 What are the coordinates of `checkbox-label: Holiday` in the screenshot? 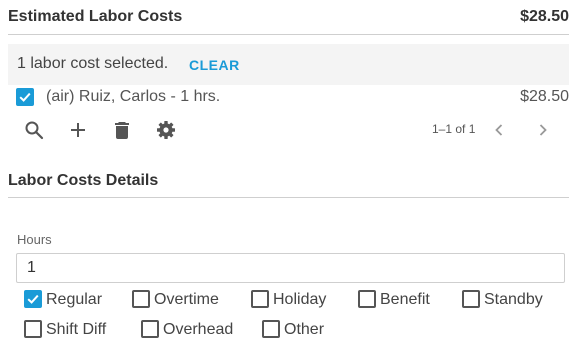 It's located at (300, 299).